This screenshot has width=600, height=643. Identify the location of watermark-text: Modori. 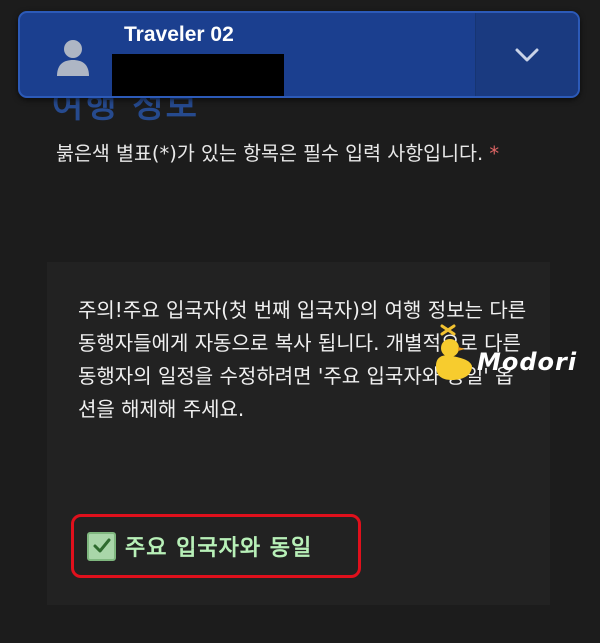
(527, 362).